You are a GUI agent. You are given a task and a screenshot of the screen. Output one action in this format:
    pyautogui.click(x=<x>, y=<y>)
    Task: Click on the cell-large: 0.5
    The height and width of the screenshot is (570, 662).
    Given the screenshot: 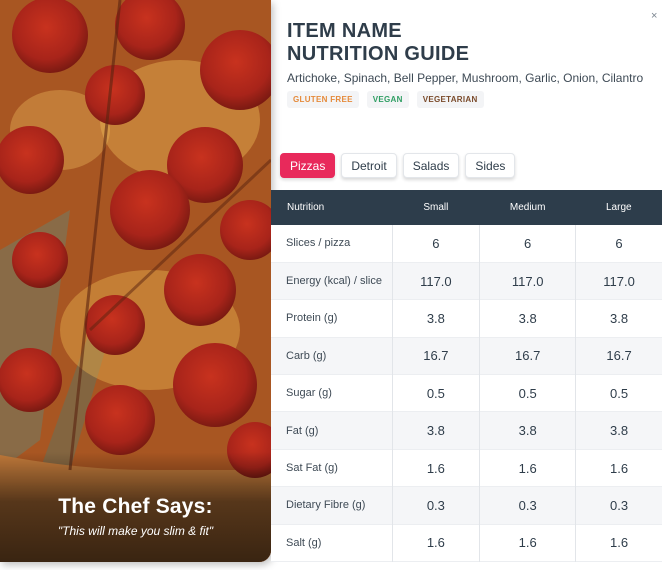 What is the action you would take?
    pyautogui.click(x=618, y=393)
    